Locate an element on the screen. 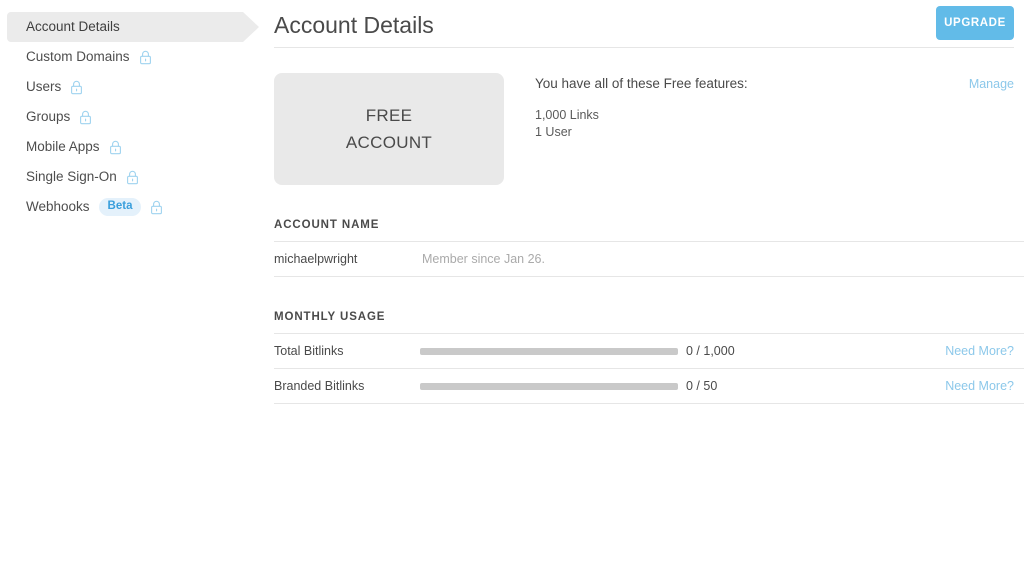  section-title-monthly-usage: MONTHLY USAGE is located at coordinates (330, 317).